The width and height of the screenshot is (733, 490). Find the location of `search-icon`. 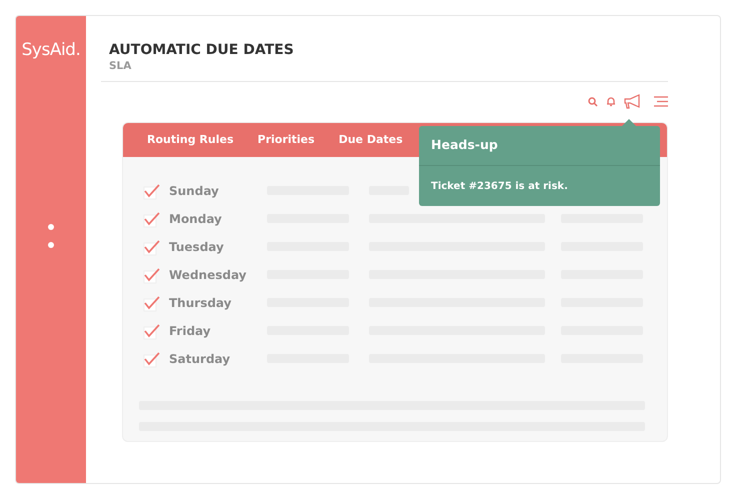

search-icon is located at coordinates (593, 101).